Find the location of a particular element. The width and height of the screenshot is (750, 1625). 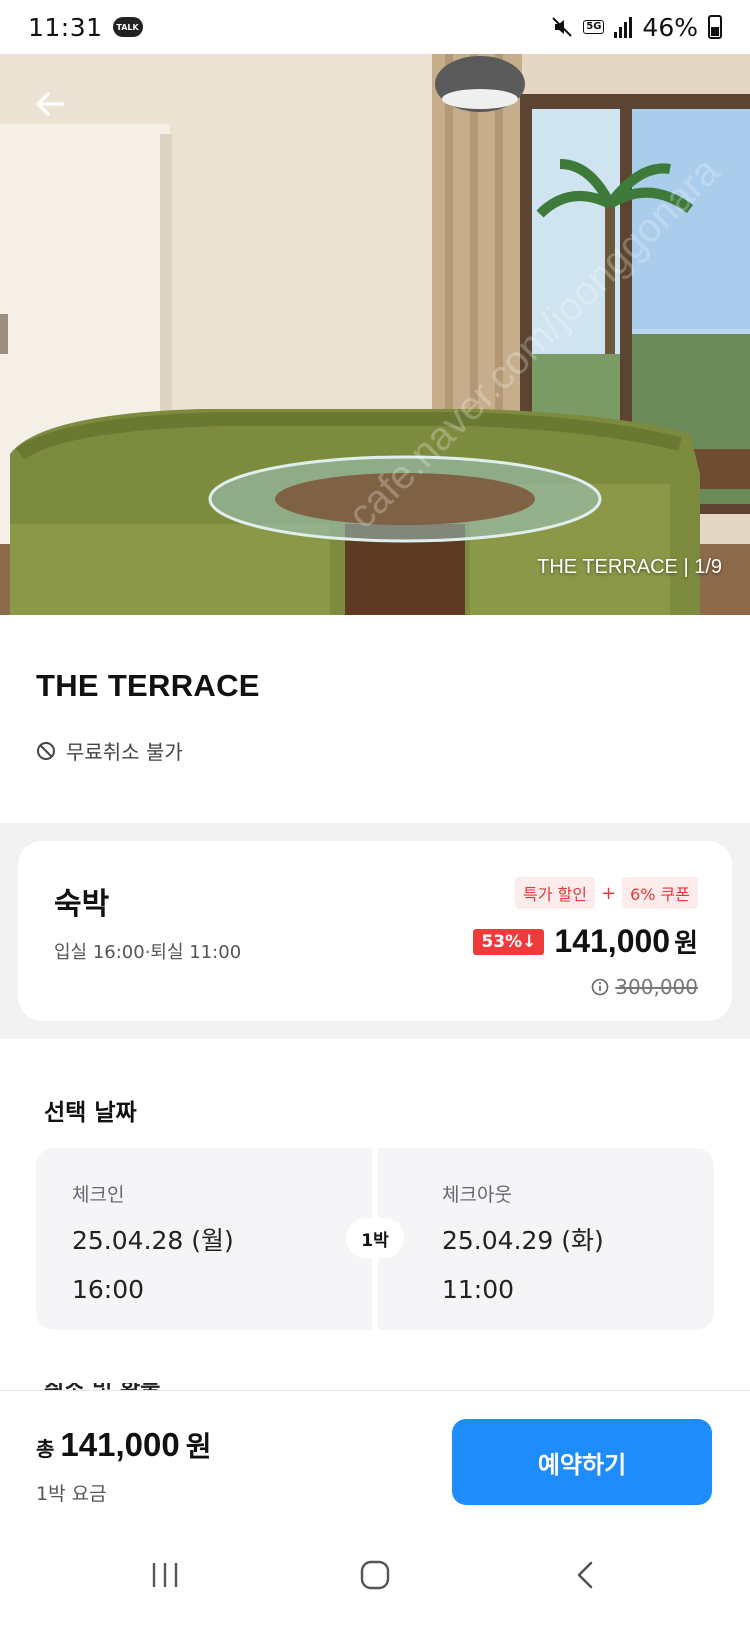

system-nav-bar is located at coordinates (375, 1575).